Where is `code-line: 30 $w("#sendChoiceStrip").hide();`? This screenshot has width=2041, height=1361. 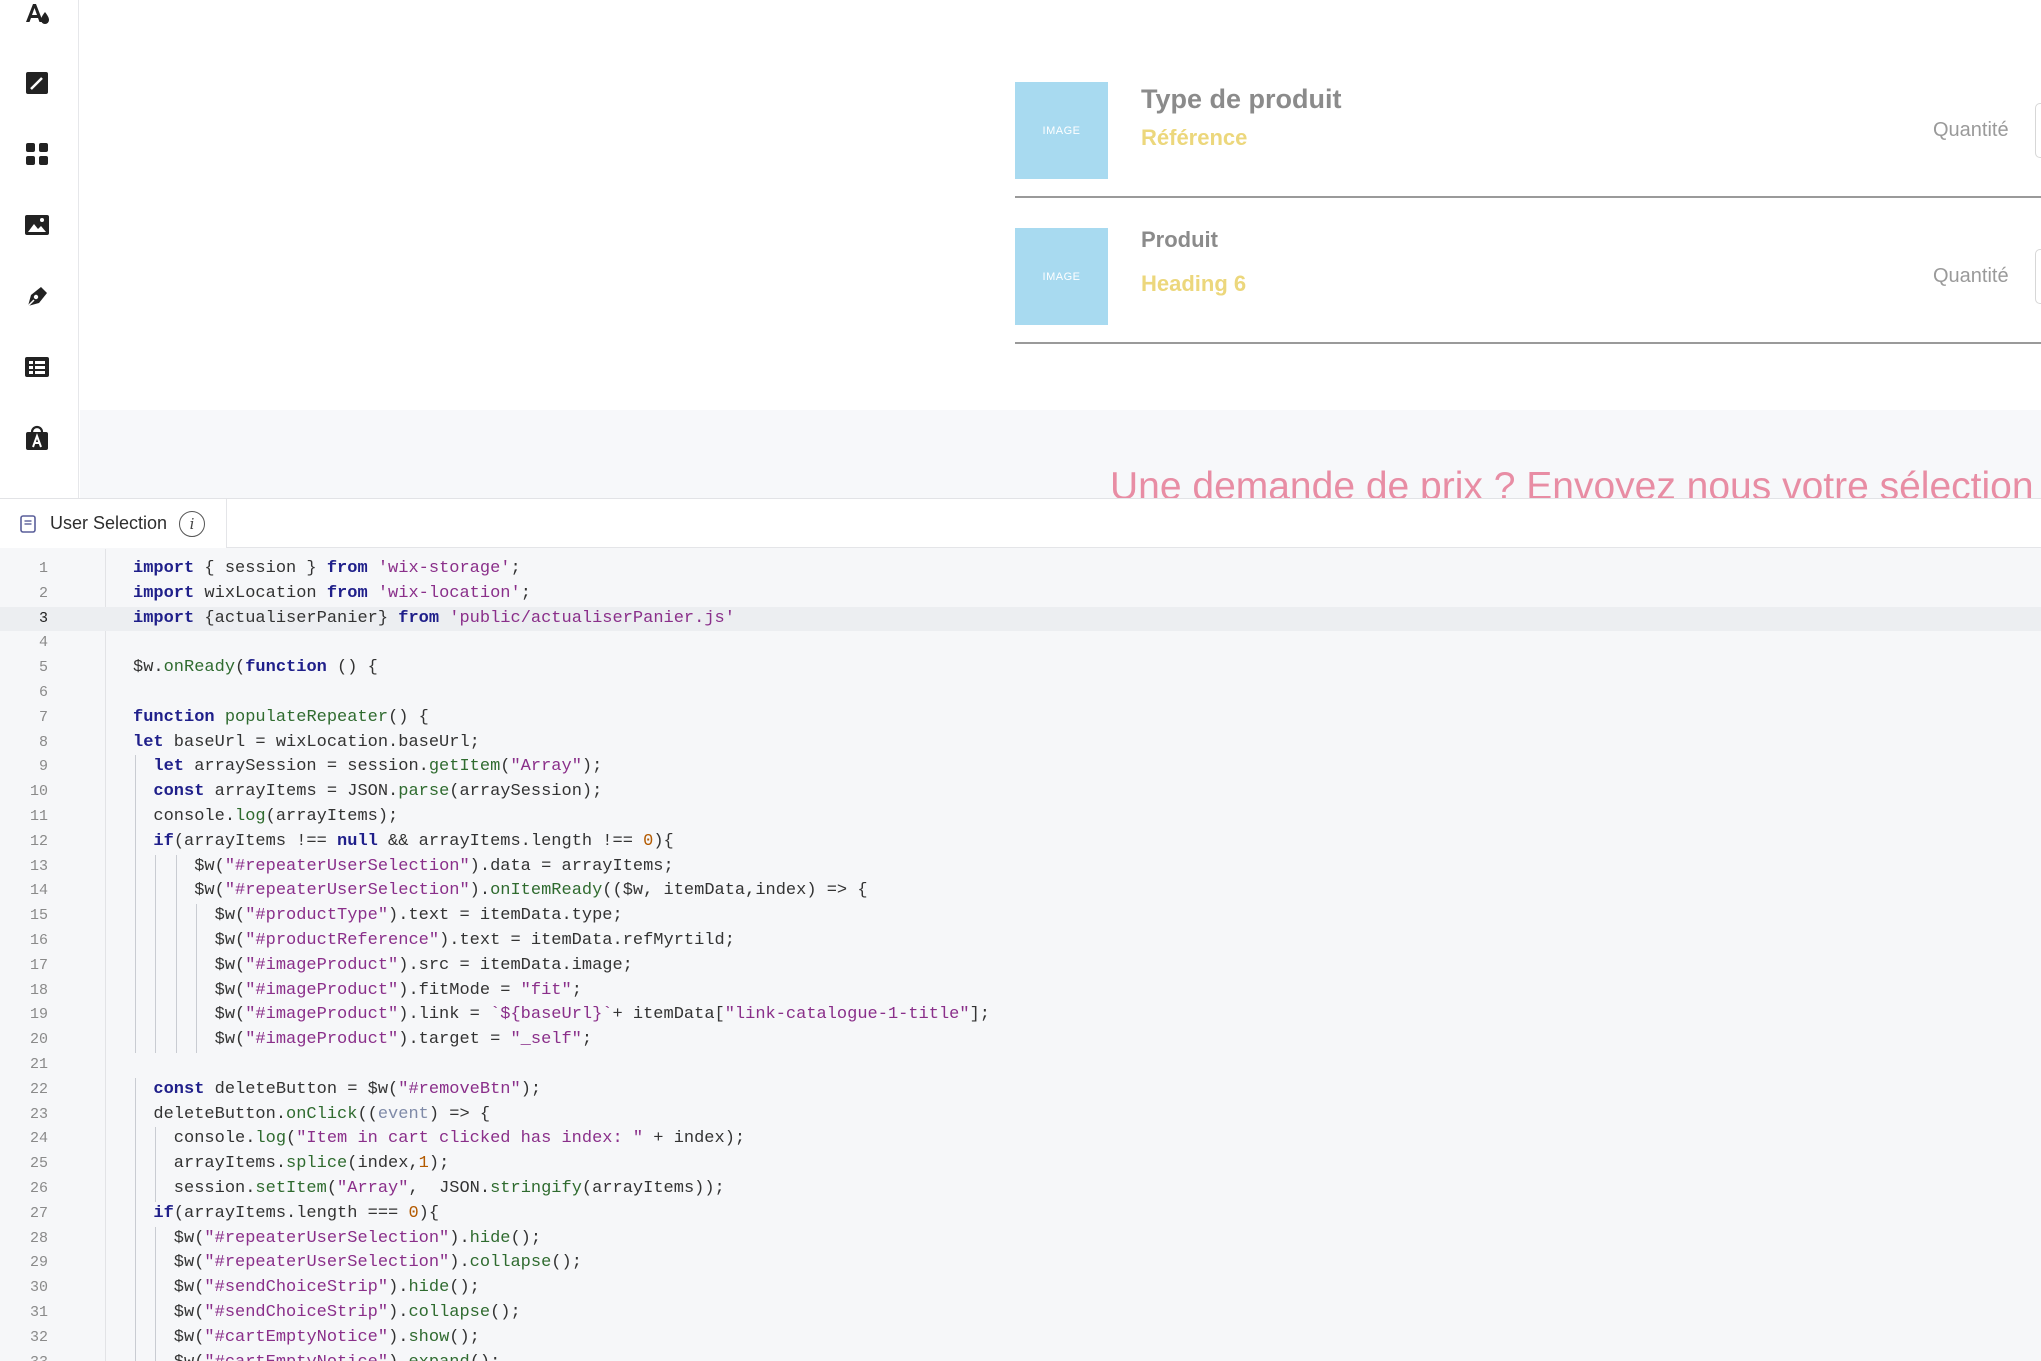 code-line: 30 $w("#sendChoiceStrip").hide(); is located at coordinates (1020, 1288).